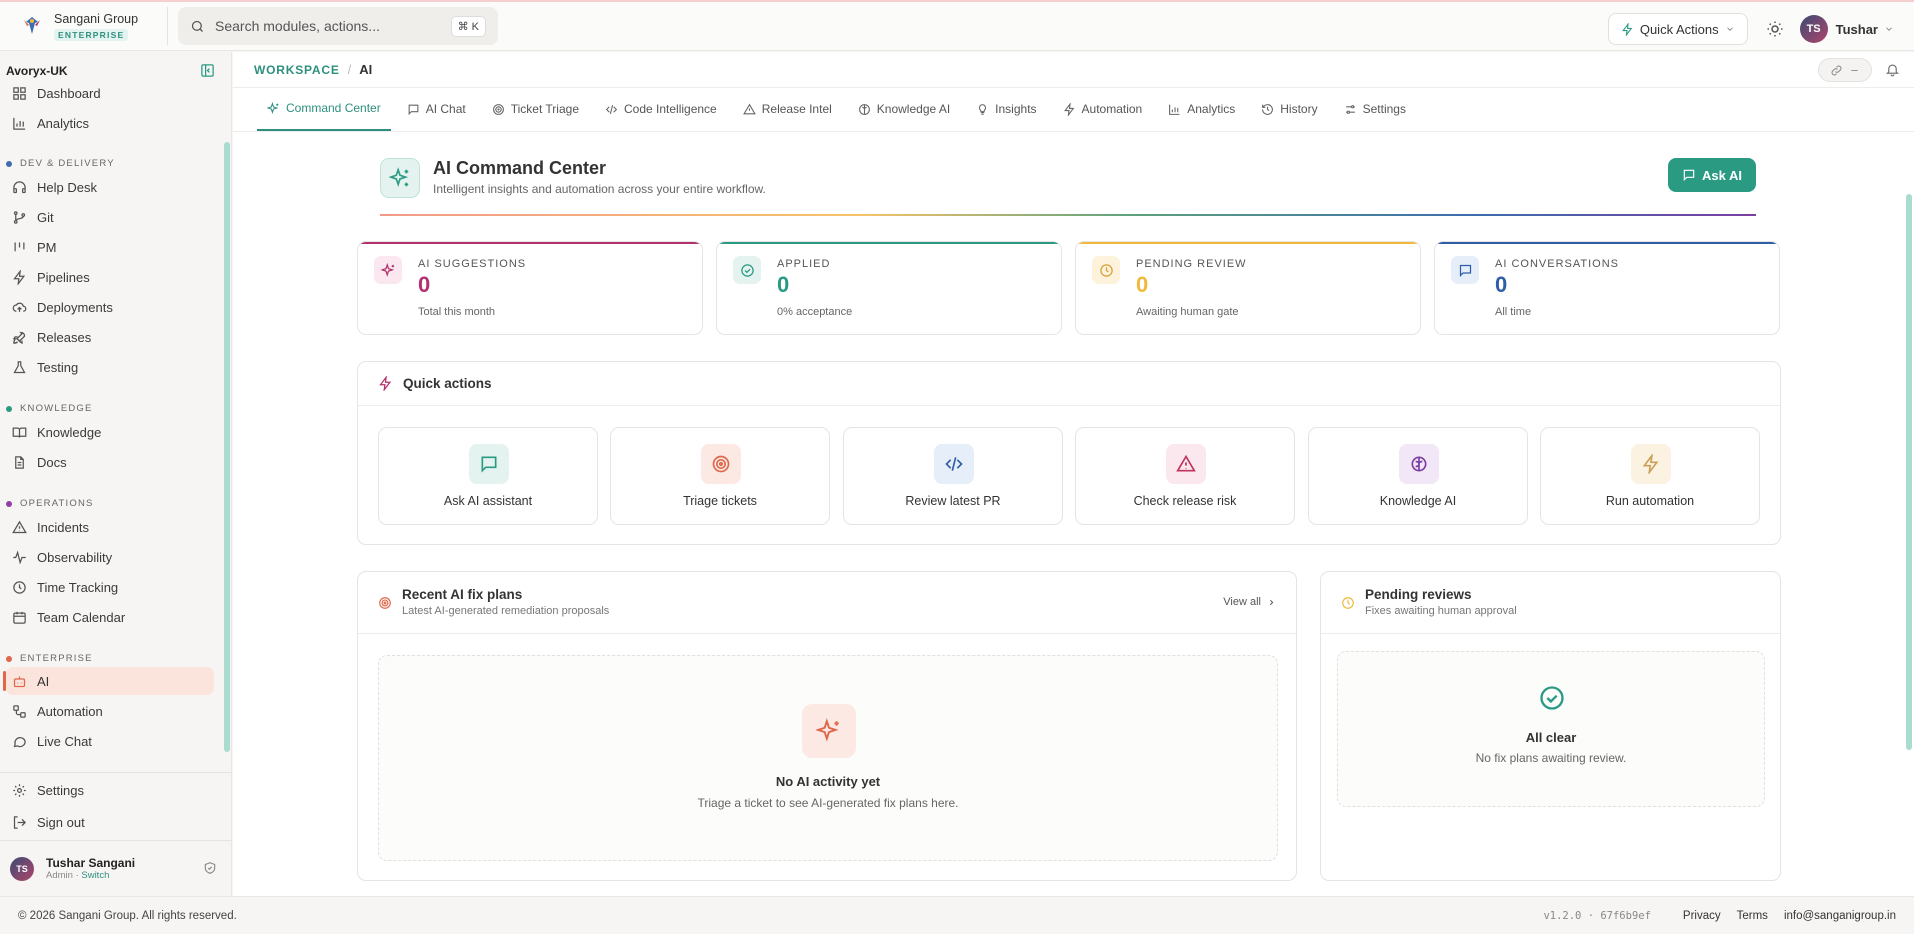 Image resolution: width=1914 pixels, height=934 pixels. I want to click on version: v1.2.0 · 67f6b9ef, so click(1597, 915).